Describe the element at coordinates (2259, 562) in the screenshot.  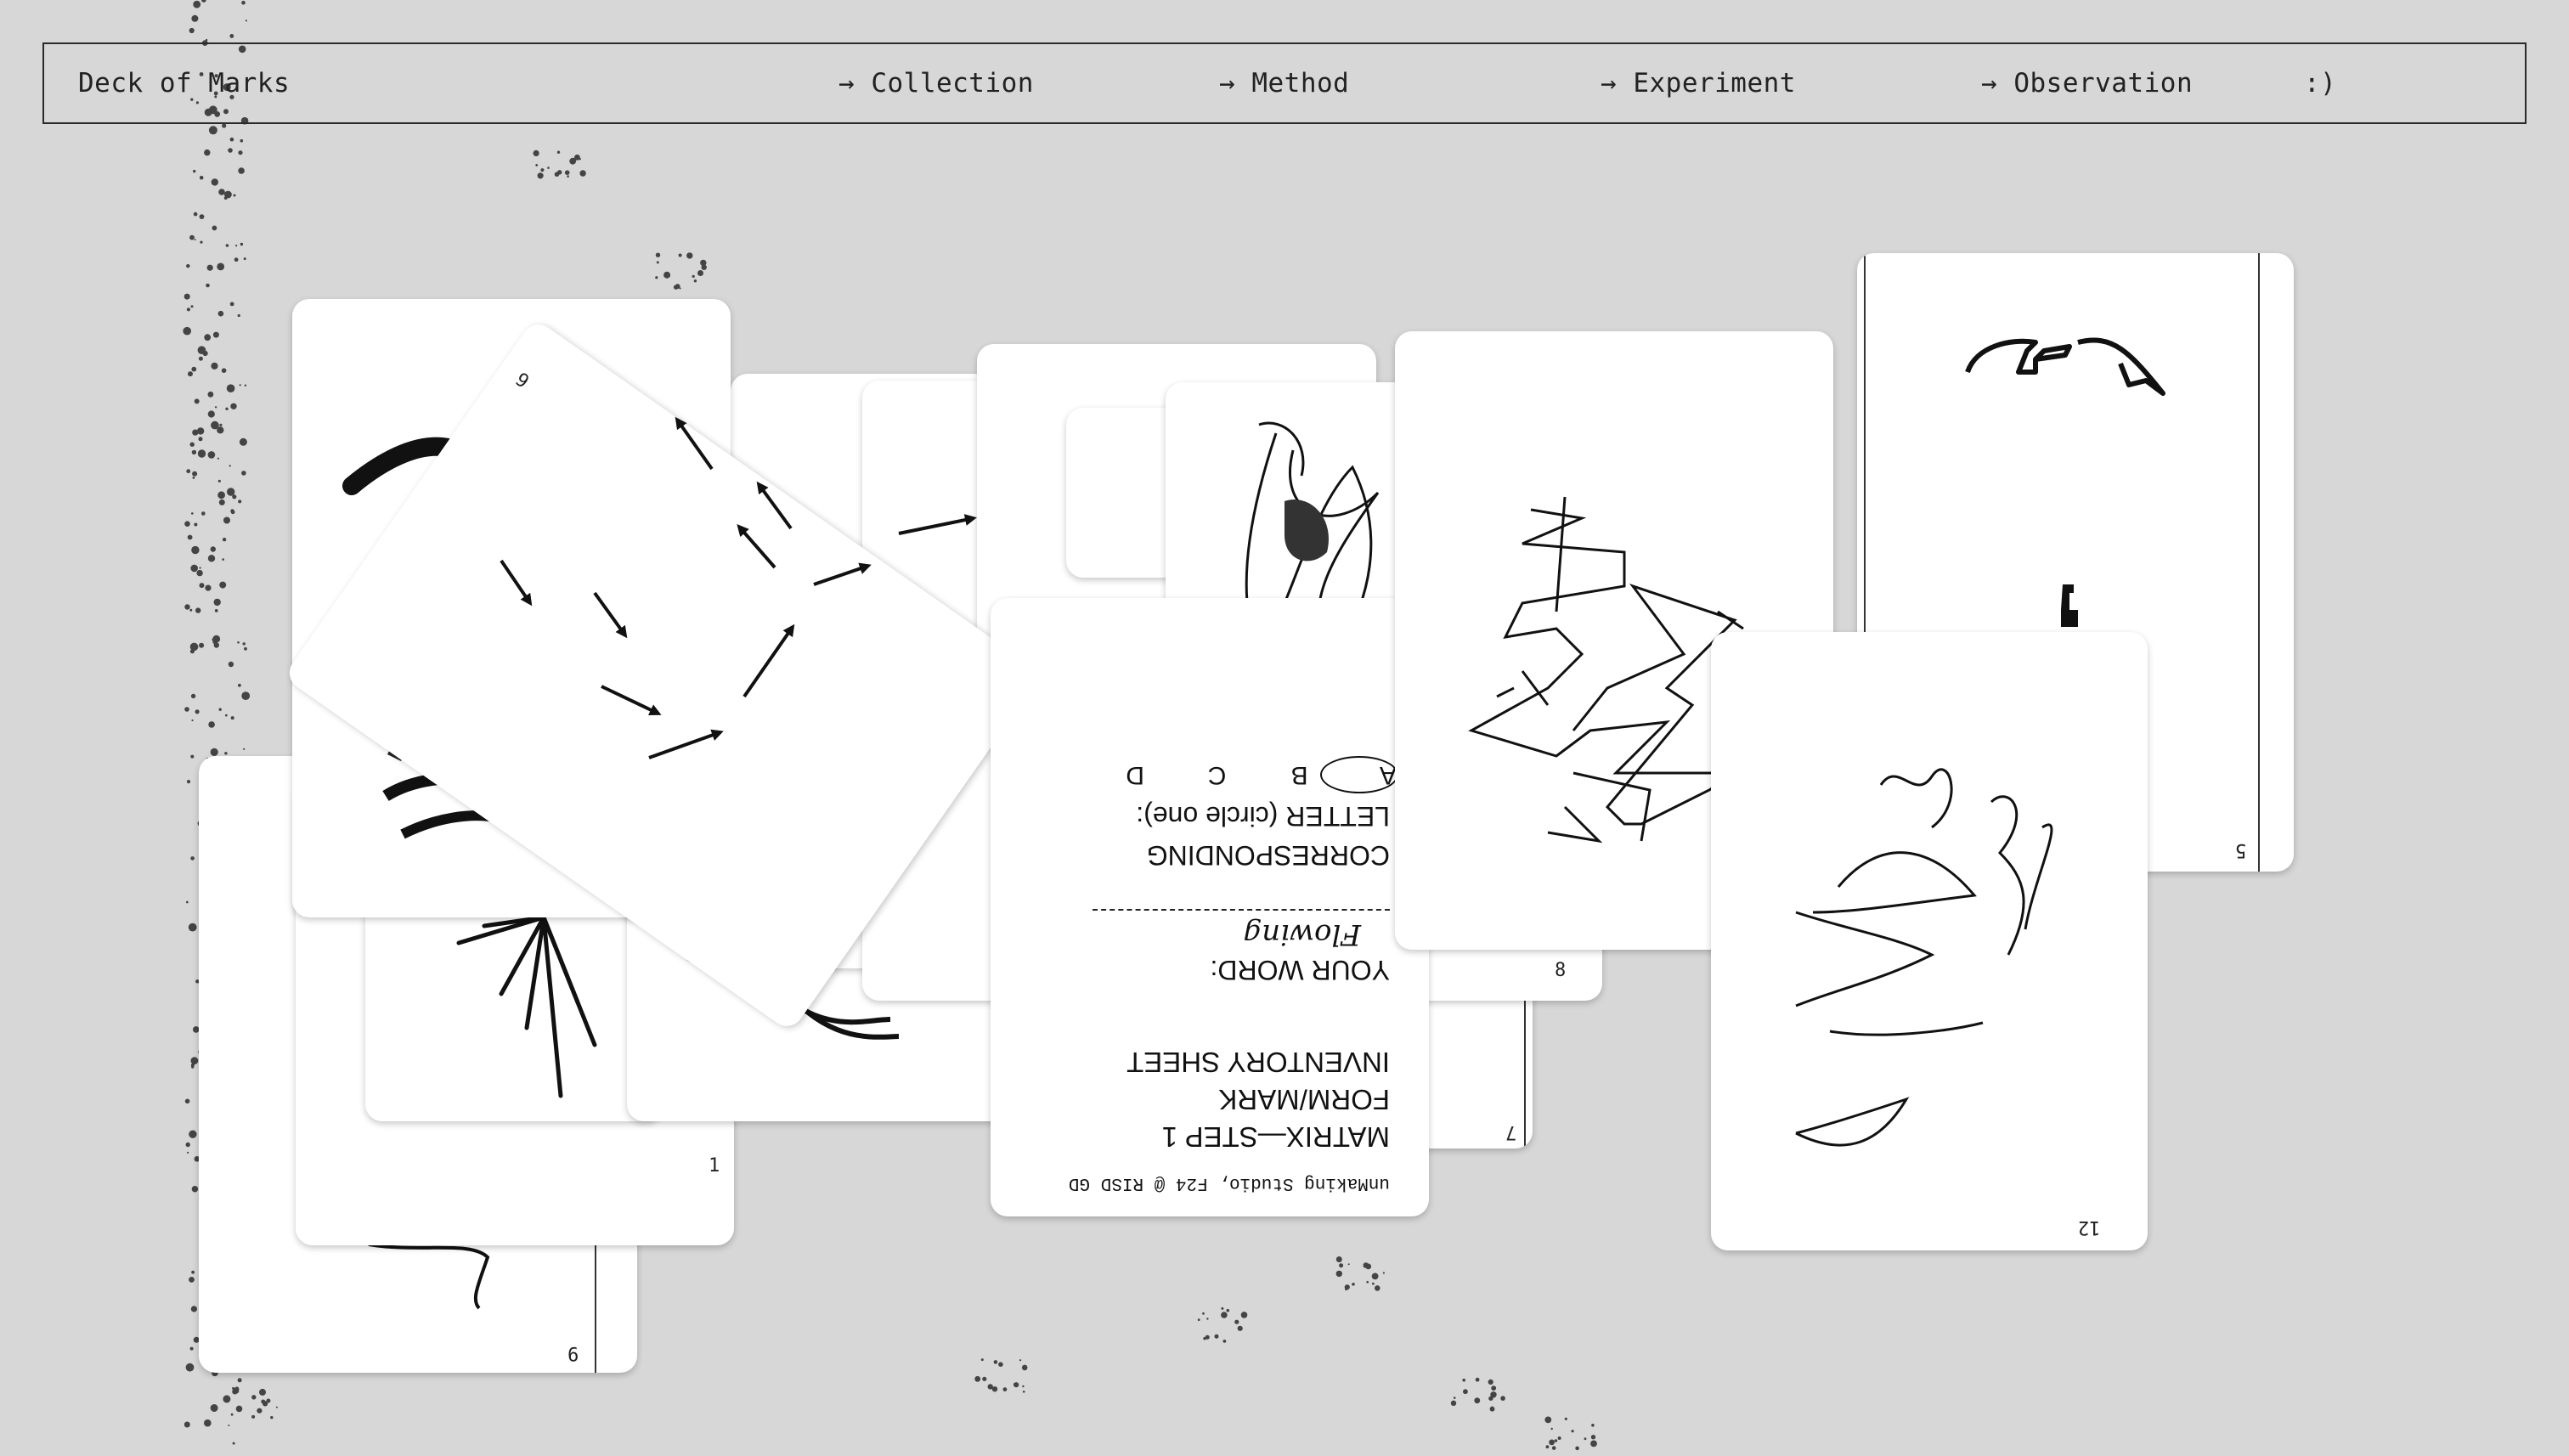
I see `card-margin-line` at that location.